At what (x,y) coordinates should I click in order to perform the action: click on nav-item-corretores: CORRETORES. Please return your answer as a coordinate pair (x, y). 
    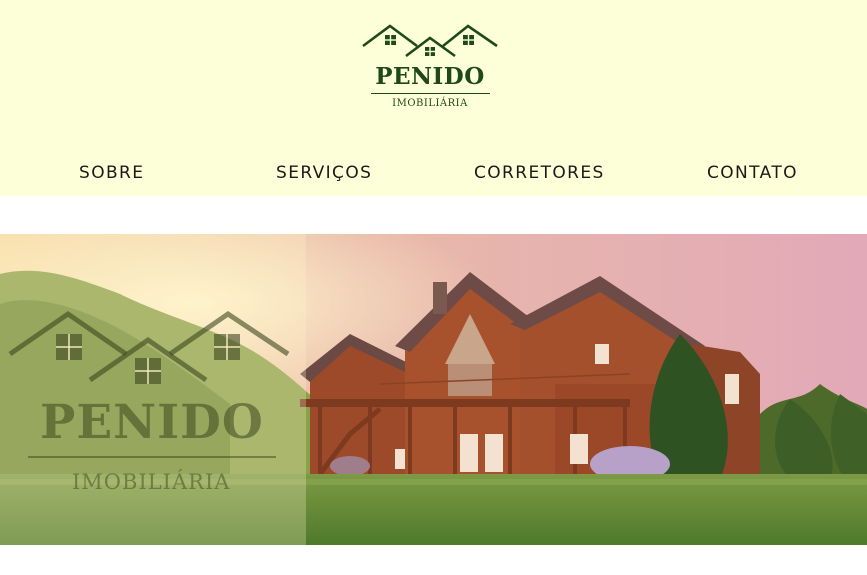
    Looking at the image, I should click on (539, 173).